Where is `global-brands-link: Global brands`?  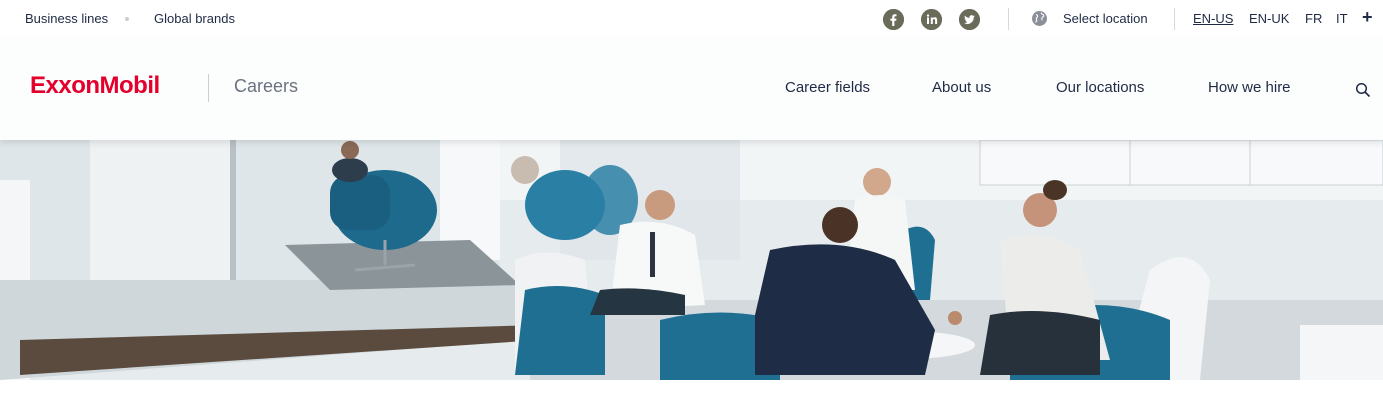
global-brands-link: Global brands is located at coordinates (194, 18).